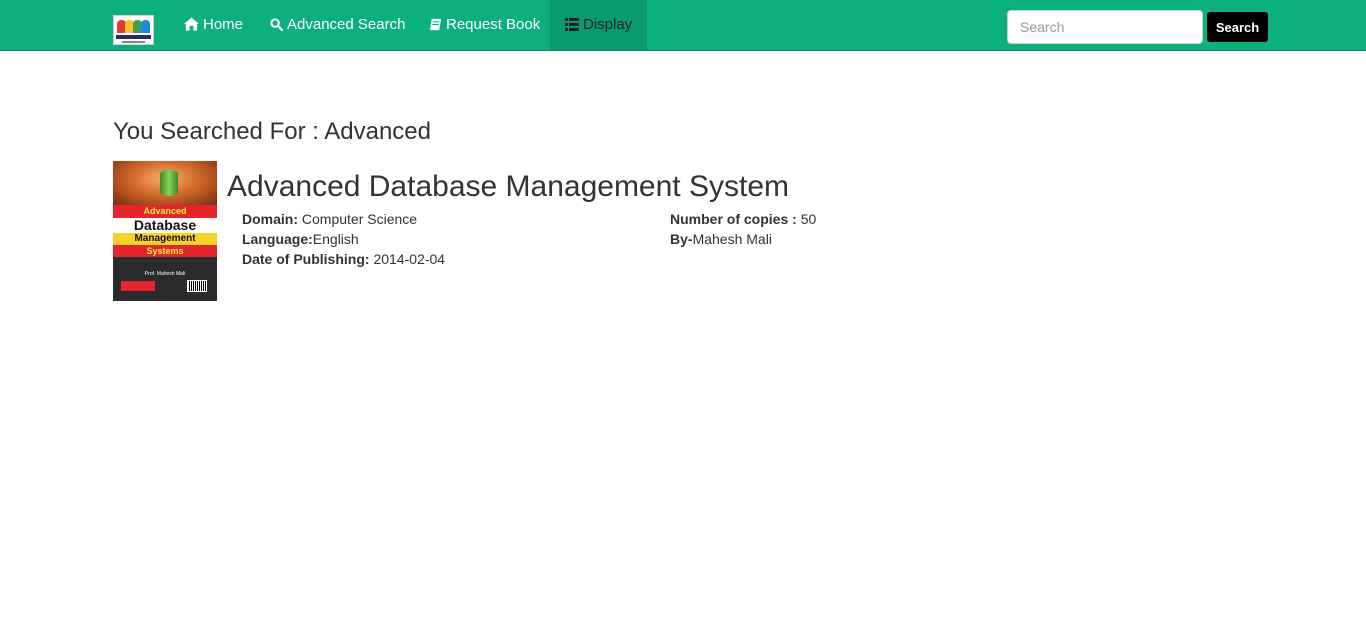 This screenshot has height=623, width=1366. What do you see at coordinates (165, 239) in the screenshot?
I see `cover-line-3: Management` at bounding box center [165, 239].